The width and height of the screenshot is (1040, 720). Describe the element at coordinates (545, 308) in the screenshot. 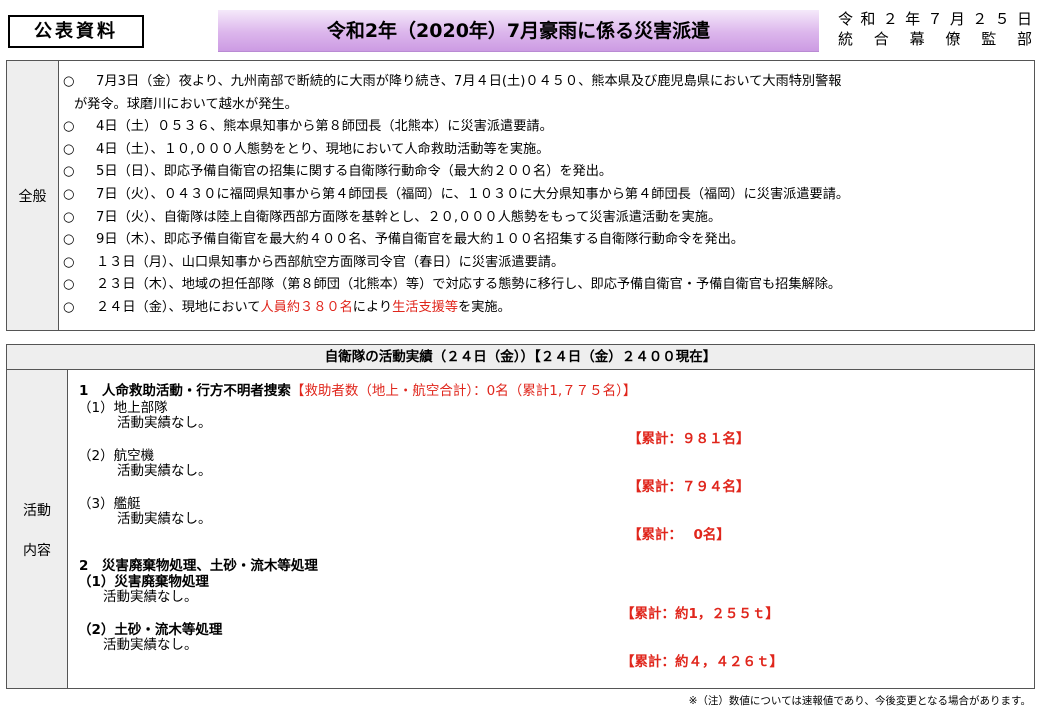

I see `general-item: ○ ２４日（金）、現地において人員約３８０名により生活支援等を実施。` at that location.